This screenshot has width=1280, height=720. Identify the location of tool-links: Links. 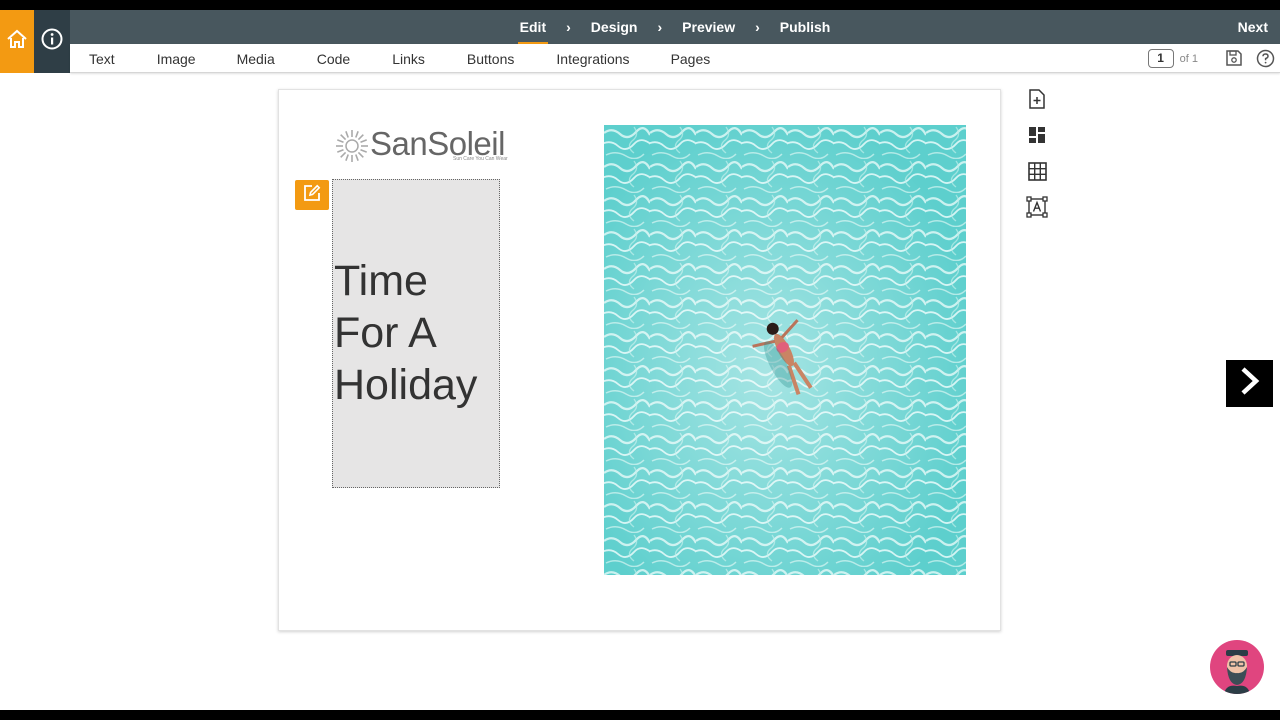
(408, 59).